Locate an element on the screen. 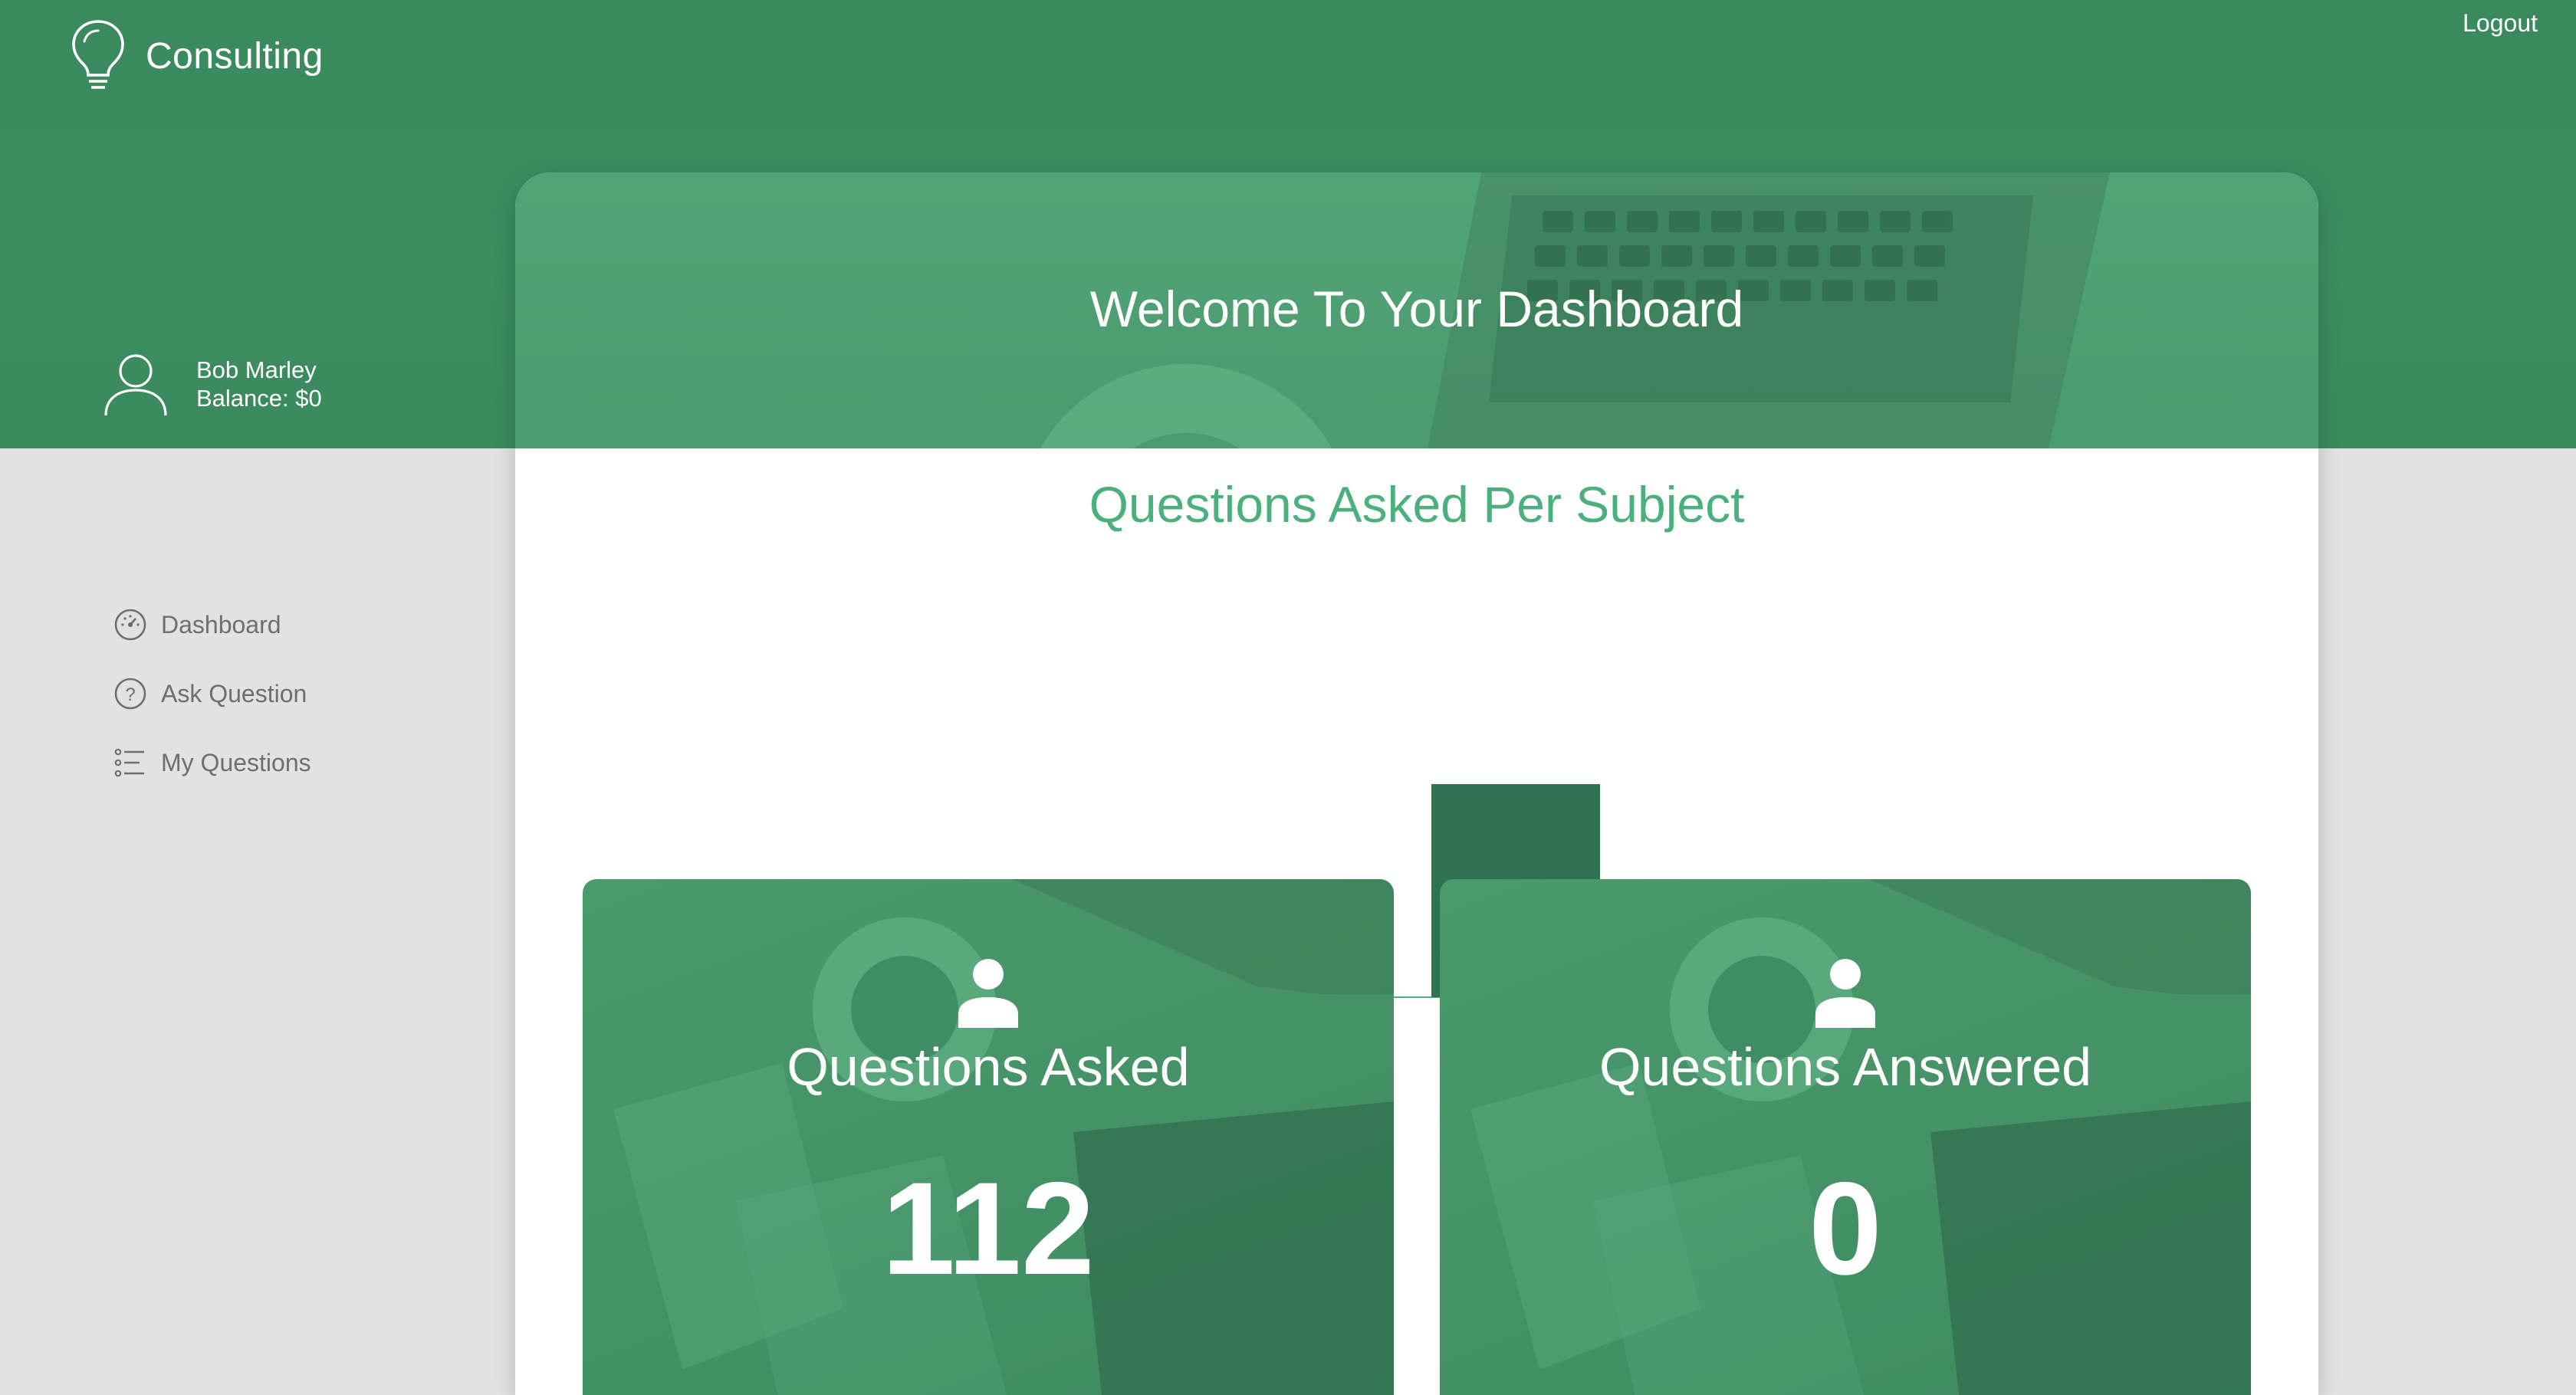  questions-answered-label: Questions Answered is located at coordinates (1845, 1067).